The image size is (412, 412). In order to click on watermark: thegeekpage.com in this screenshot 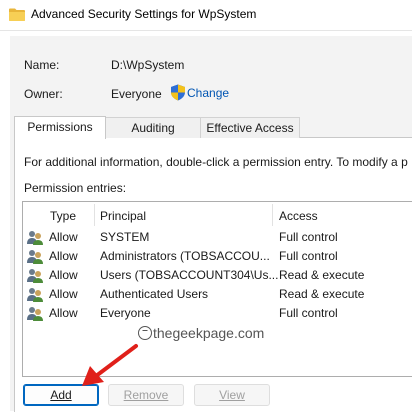, I will do `click(201, 333)`.